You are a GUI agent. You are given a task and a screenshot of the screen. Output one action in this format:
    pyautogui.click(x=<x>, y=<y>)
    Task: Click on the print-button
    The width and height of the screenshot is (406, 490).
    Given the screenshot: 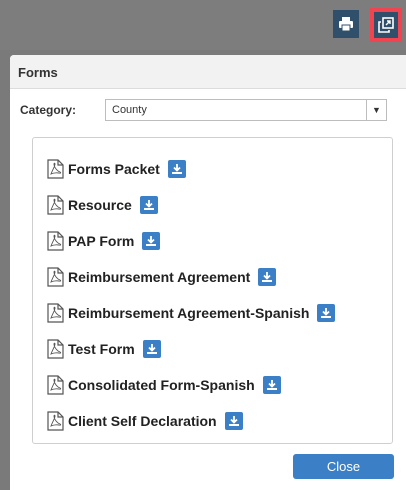 What is the action you would take?
    pyautogui.click(x=346, y=24)
    